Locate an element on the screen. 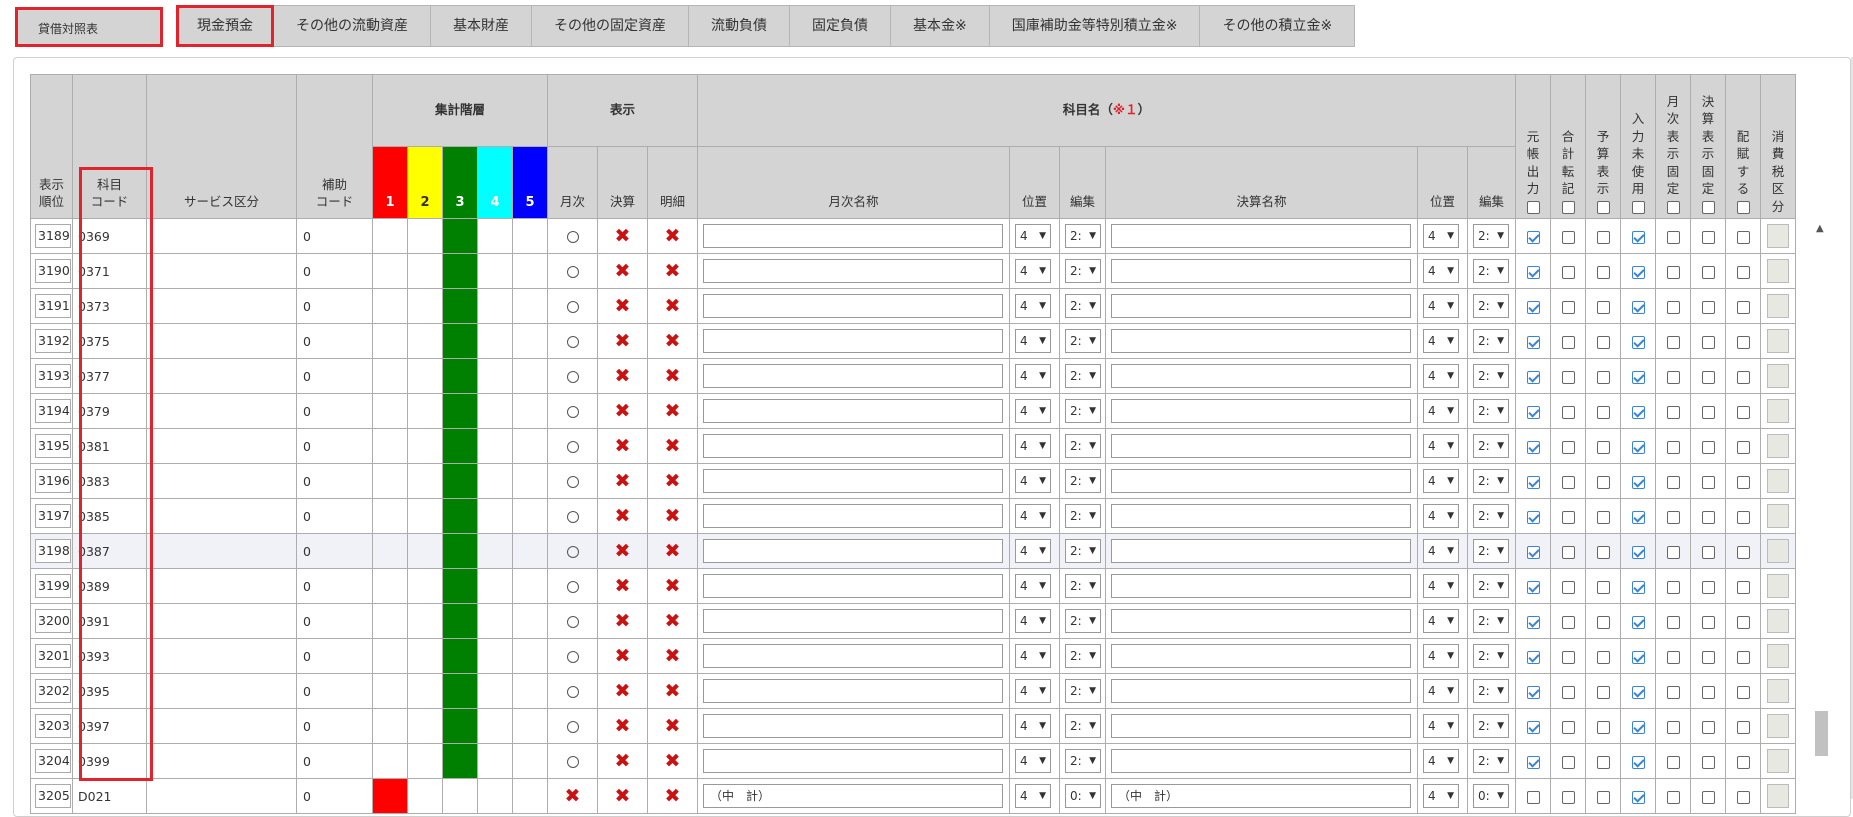 The height and width of the screenshot is (817, 1853). display-order-input: 3191 is located at coordinates (53, 306).